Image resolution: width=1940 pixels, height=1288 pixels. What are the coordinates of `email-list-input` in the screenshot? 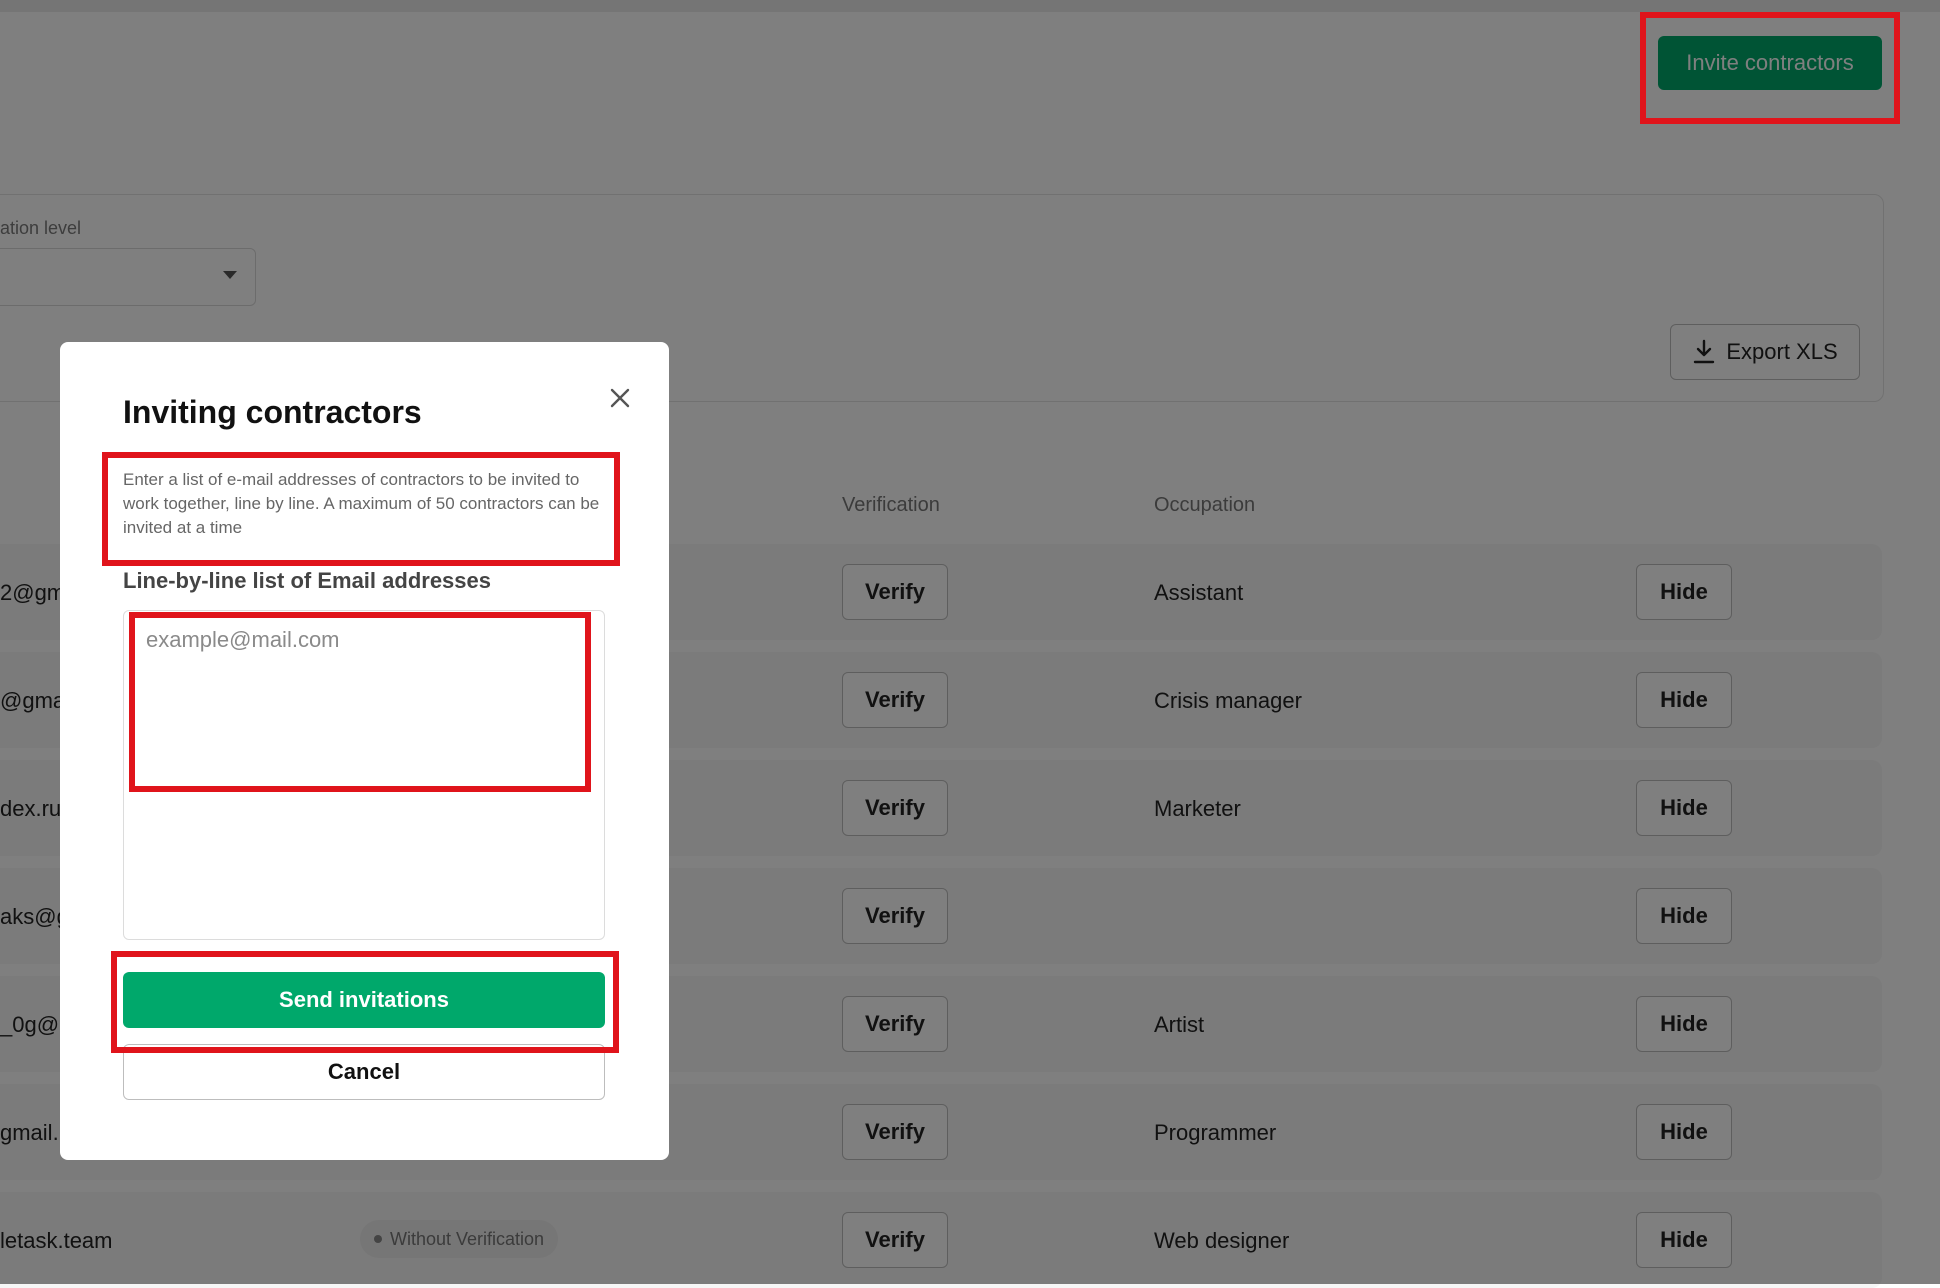 It's located at (364, 775).